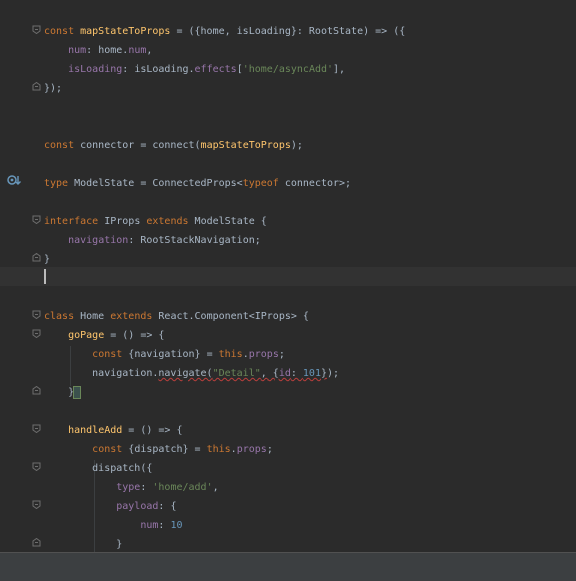 The width and height of the screenshot is (576, 581). What do you see at coordinates (288, 354) in the screenshot?
I see `code-line: const {navigation} = this.props;` at bounding box center [288, 354].